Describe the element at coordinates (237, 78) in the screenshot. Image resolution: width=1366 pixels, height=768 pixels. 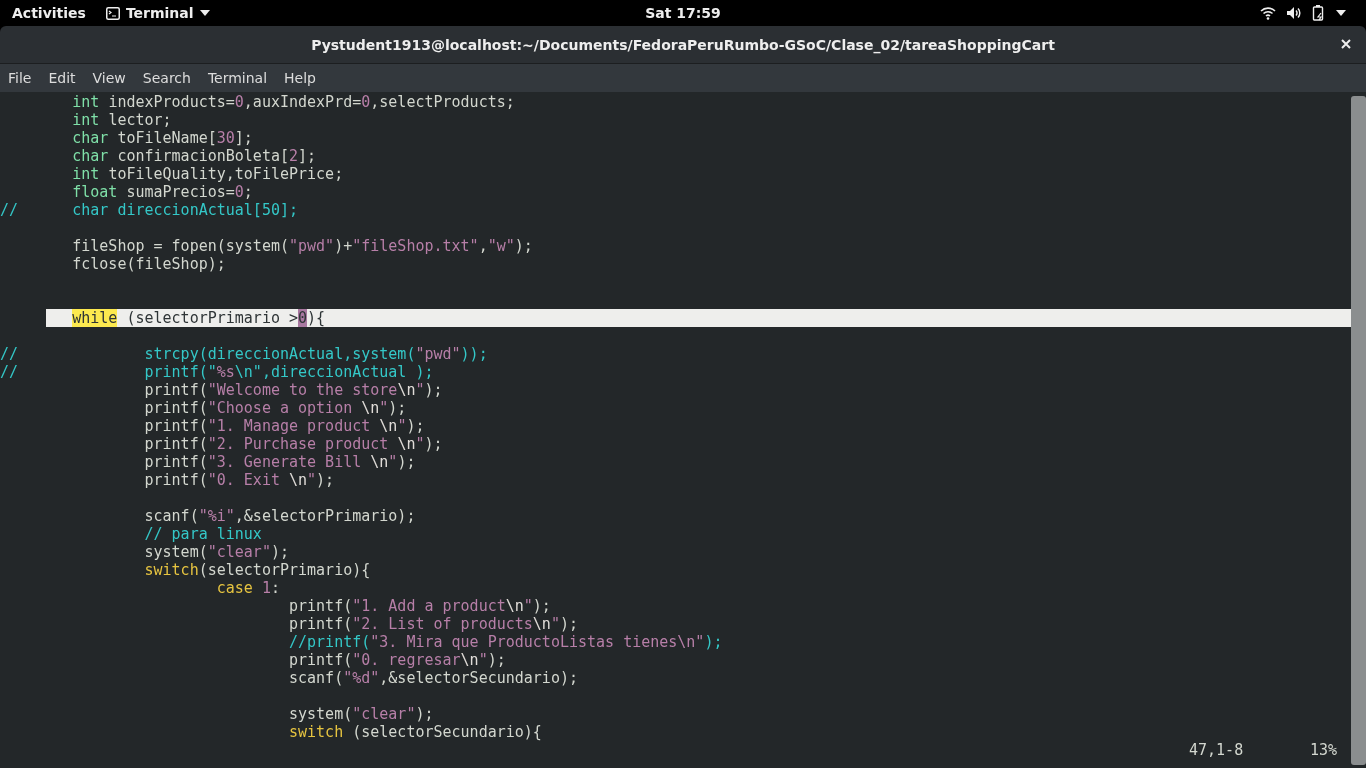
I see `menu-item: Terminal` at that location.